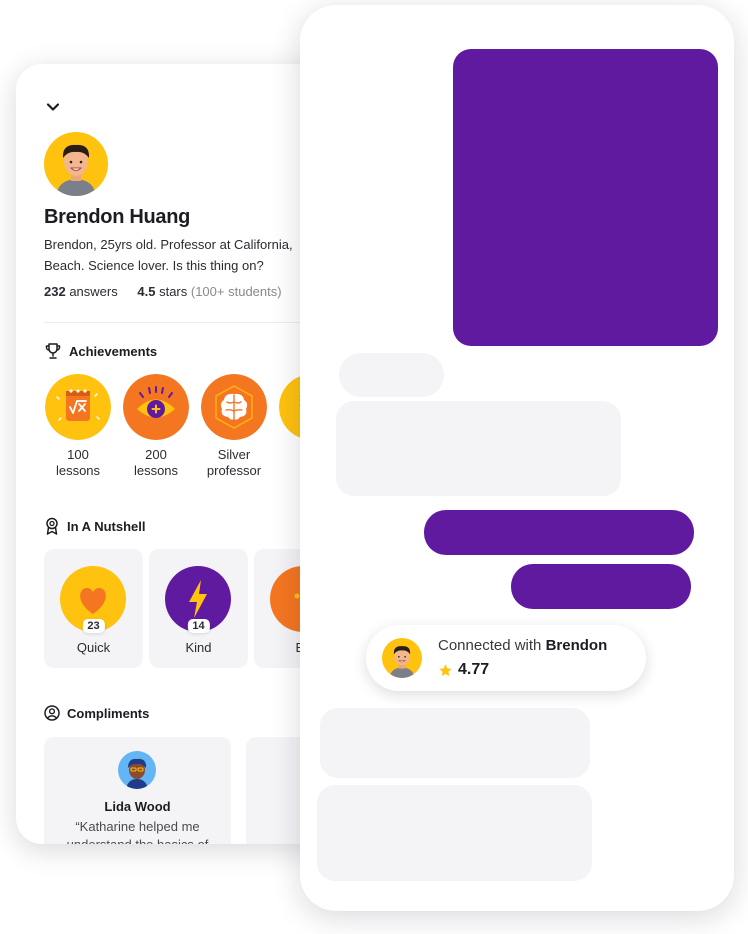 The height and width of the screenshot is (934, 748). What do you see at coordinates (93, 647) in the screenshot?
I see `nutshell-label: Quick` at bounding box center [93, 647].